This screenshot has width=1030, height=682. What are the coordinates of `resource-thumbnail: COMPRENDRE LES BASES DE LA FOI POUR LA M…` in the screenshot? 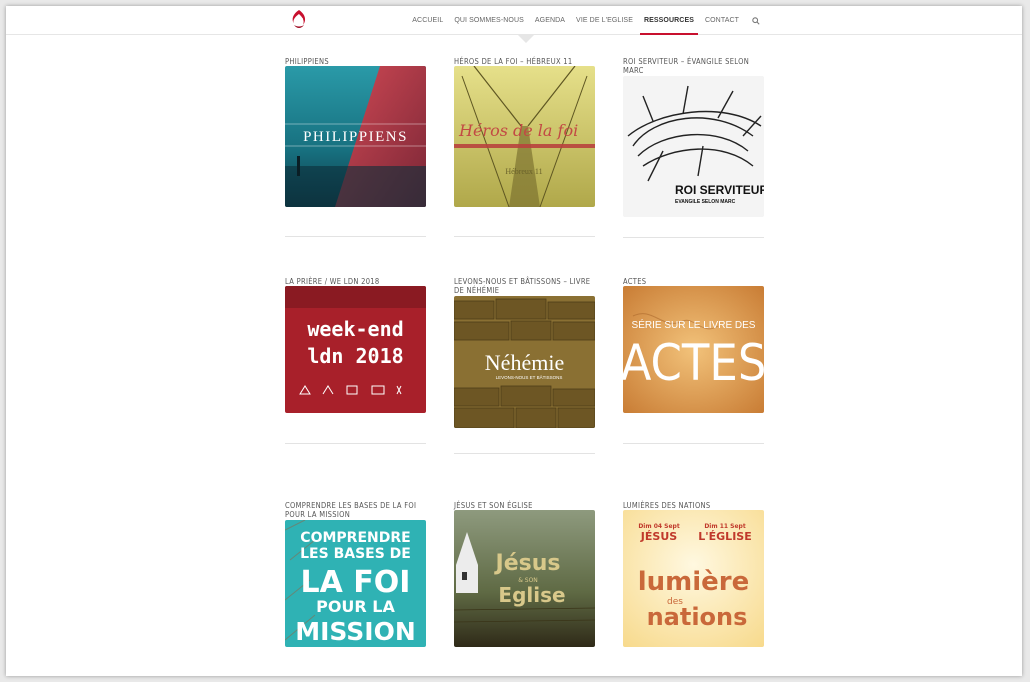 It's located at (355, 583).